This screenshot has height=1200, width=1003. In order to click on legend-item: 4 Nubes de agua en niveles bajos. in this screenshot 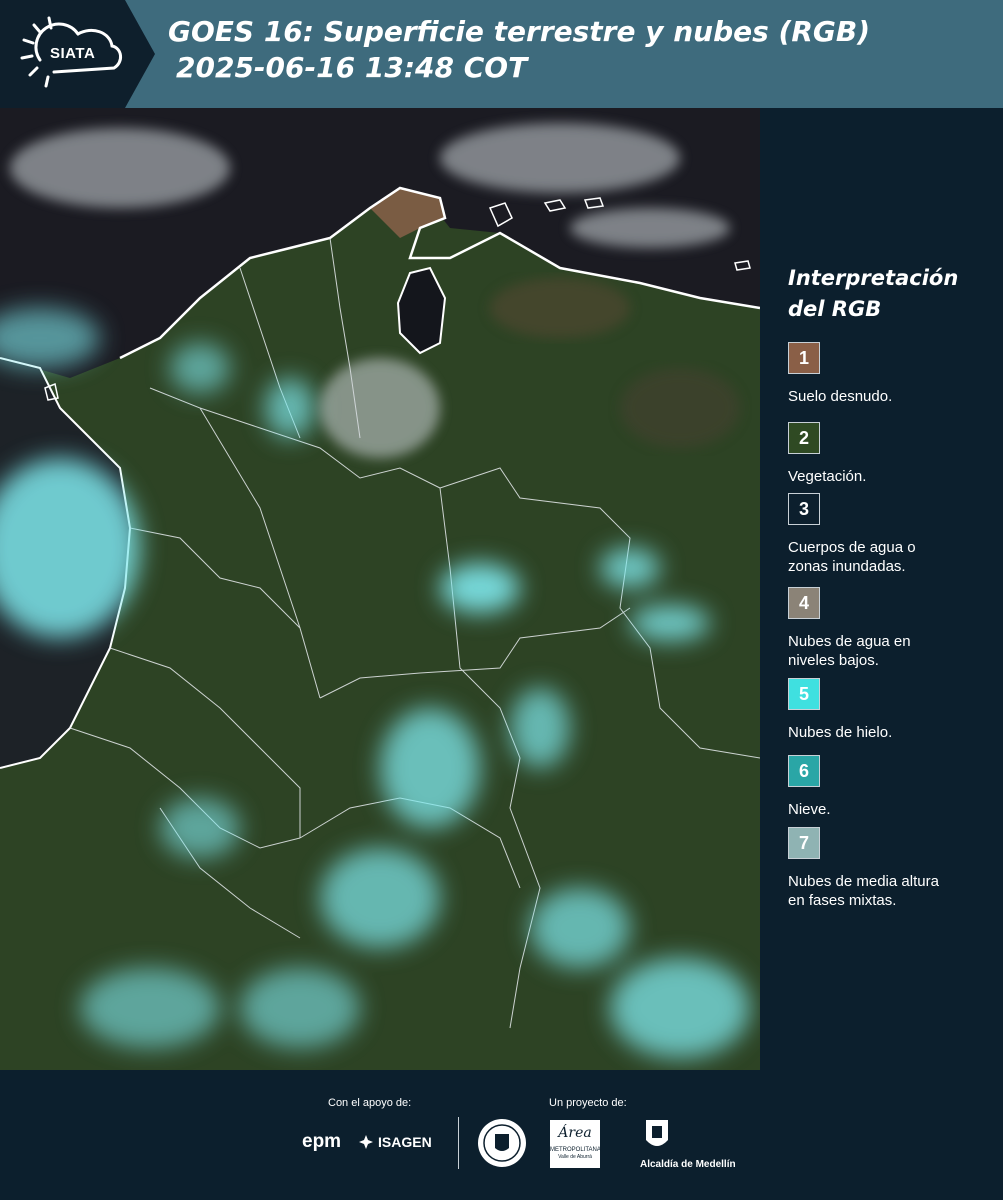, I will do `click(888, 628)`.